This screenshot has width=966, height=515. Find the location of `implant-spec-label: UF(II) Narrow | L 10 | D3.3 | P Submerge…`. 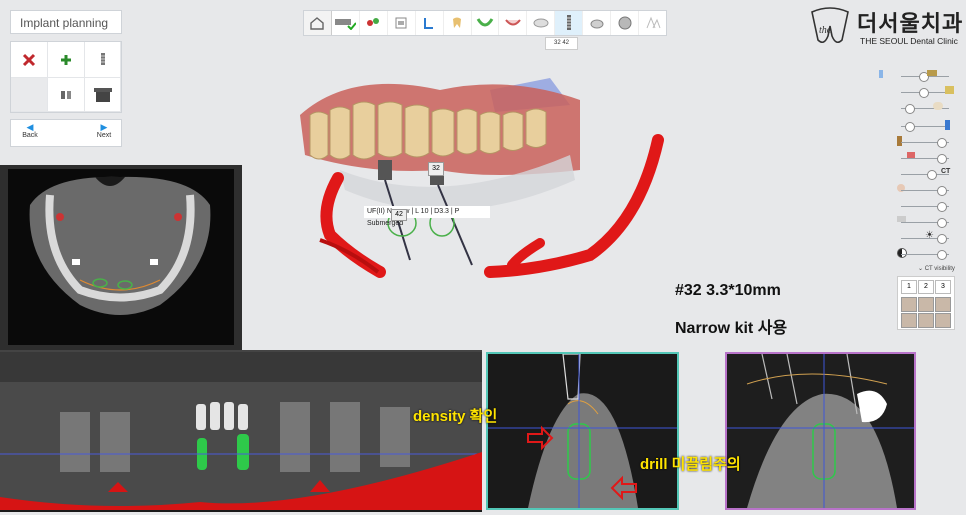

implant-spec-label: UF(II) Narrow | L 10 | D3.3 | P Submerge… is located at coordinates (427, 216).